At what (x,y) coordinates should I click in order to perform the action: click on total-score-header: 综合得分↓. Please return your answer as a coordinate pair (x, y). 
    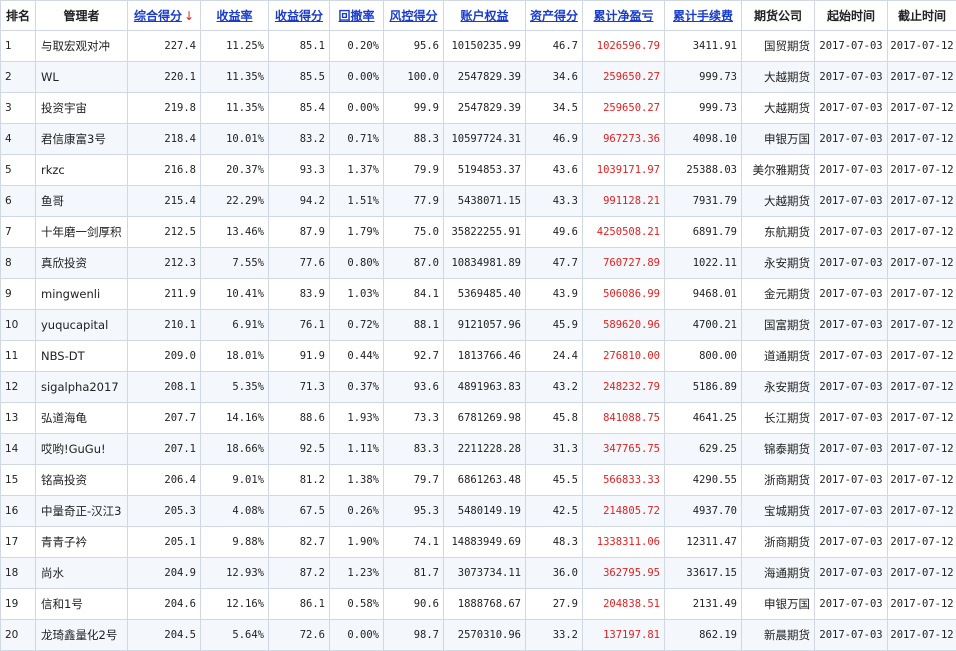
    Looking at the image, I should click on (164, 16).